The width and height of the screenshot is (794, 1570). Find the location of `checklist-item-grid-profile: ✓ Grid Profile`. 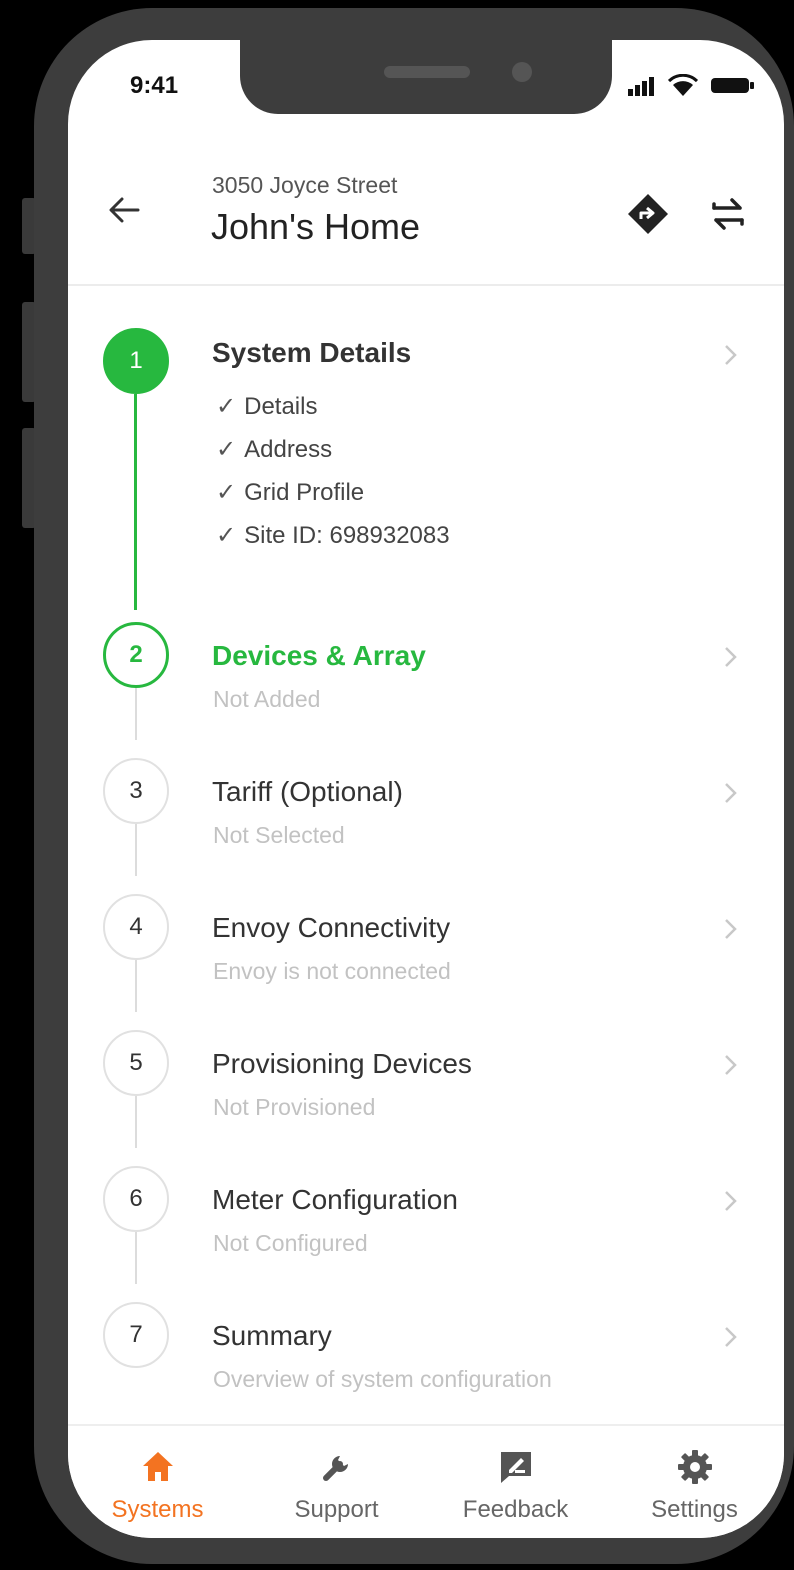

checklist-item-grid-profile: ✓ Grid Profile is located at coordinates (290, 492).